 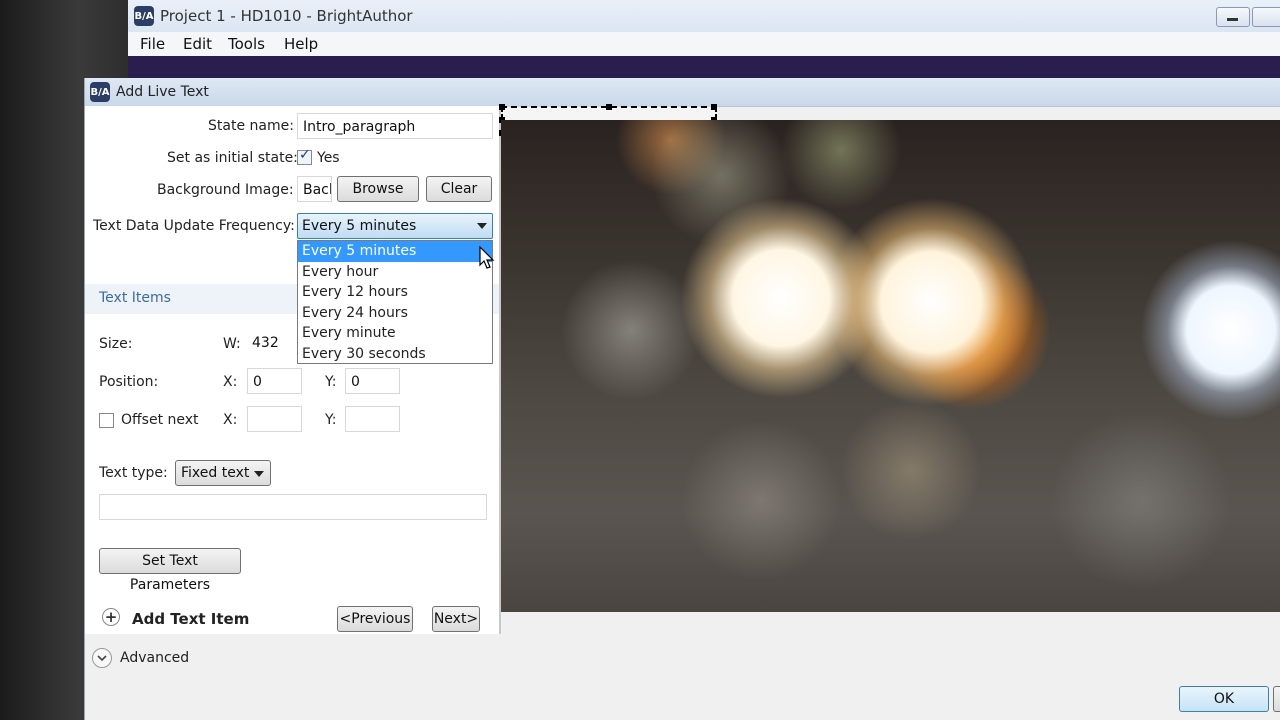 I want to click on text-type-select: Fixed text, so click(x=223, y=473).